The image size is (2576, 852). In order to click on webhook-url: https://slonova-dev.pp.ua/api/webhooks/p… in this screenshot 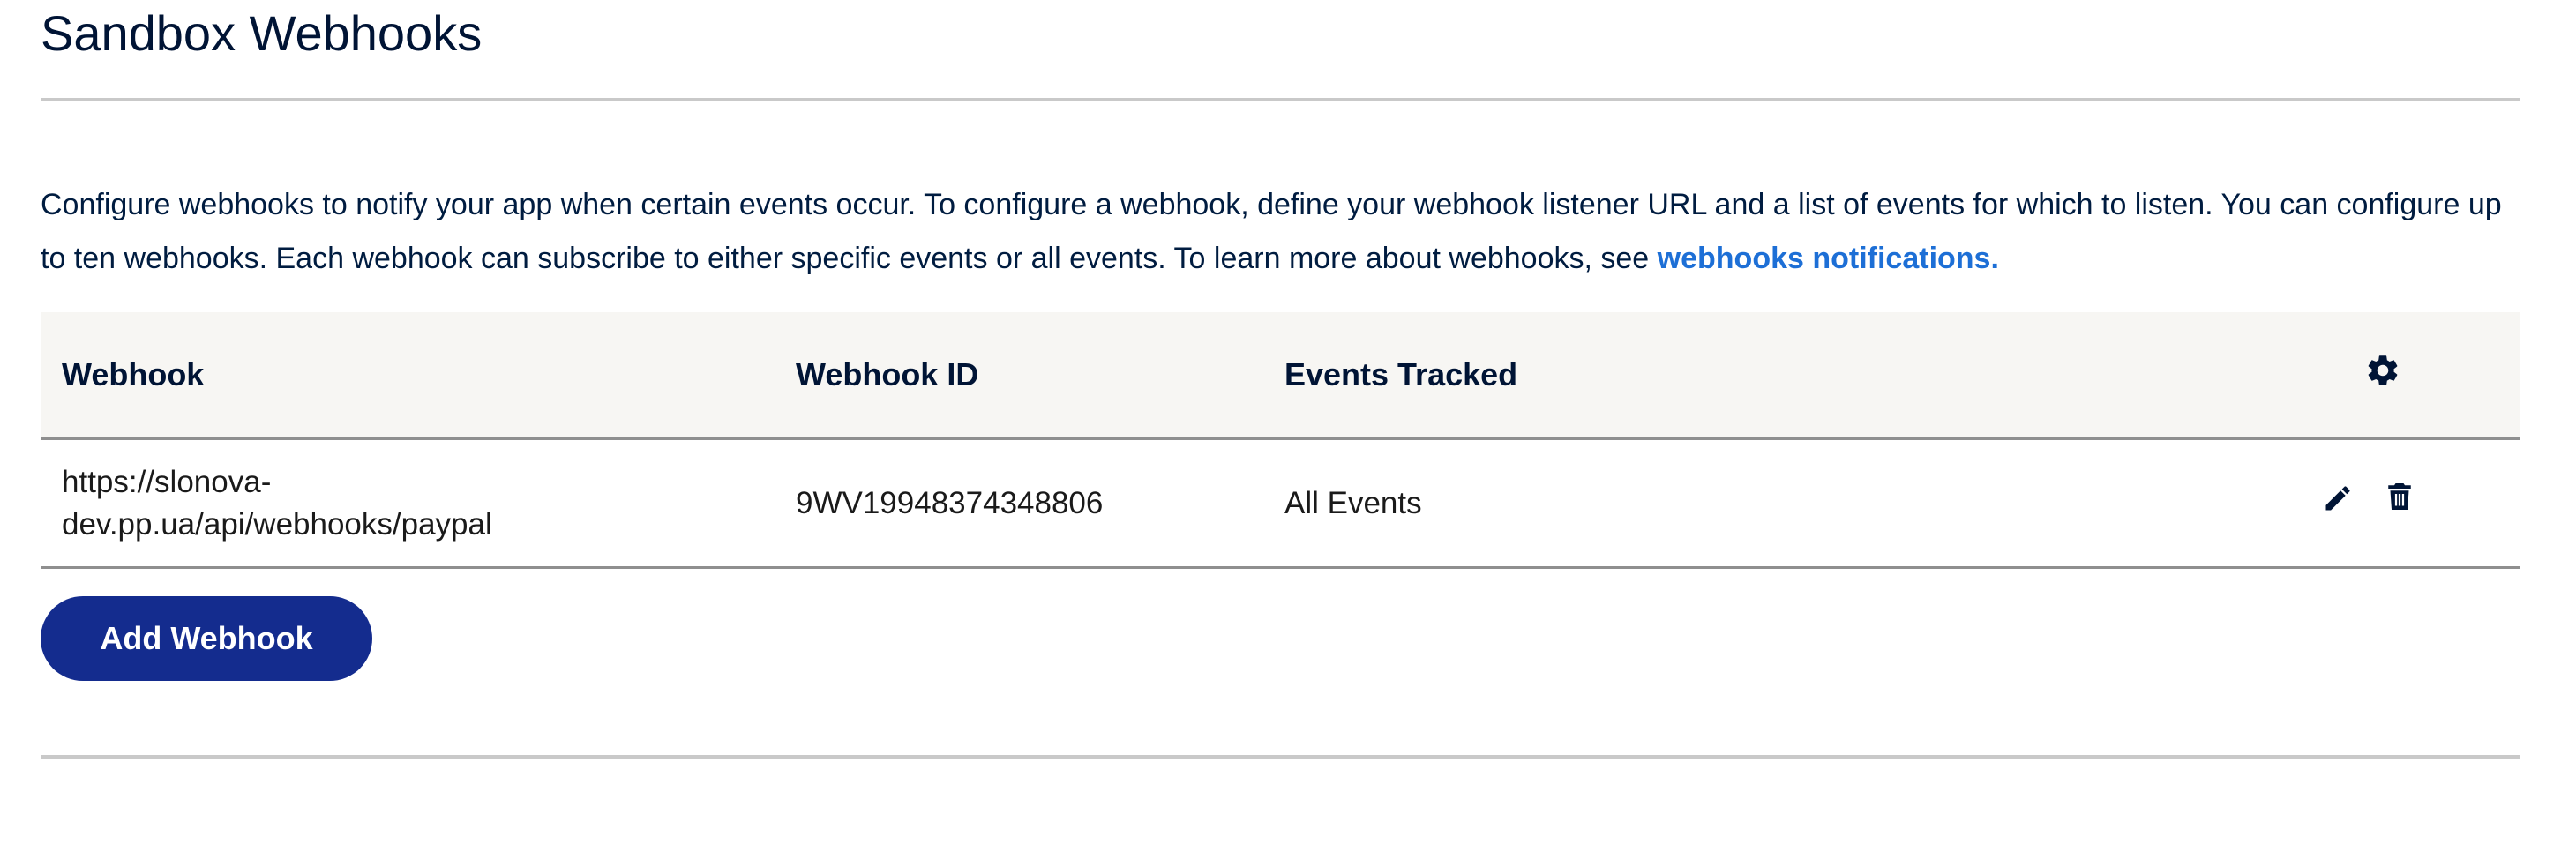, I will do `click(277, 504)`.